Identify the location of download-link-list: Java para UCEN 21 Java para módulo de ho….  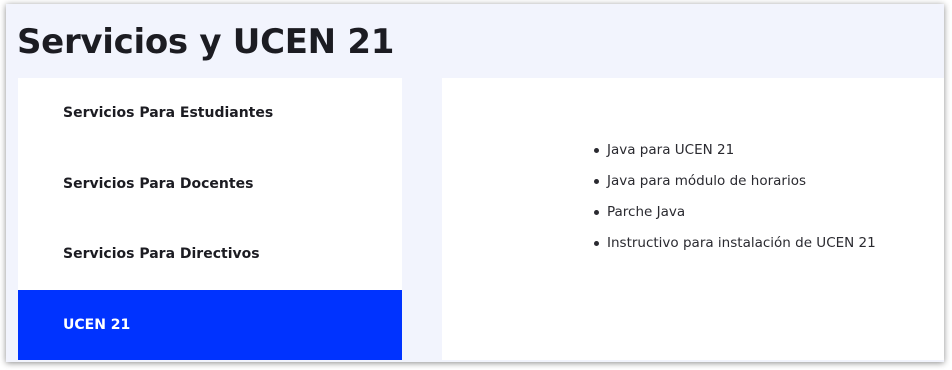
(734, 197).